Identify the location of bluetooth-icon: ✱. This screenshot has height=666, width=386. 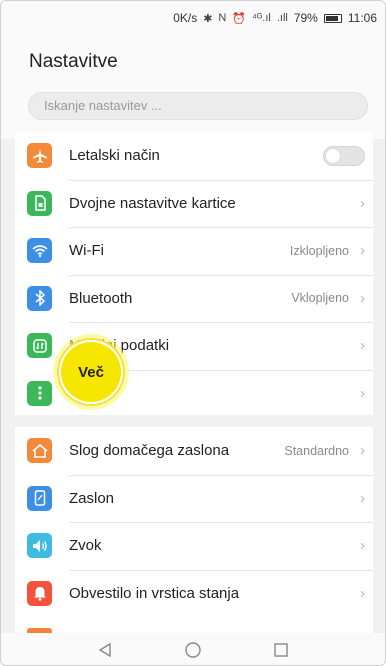
(208, 18).